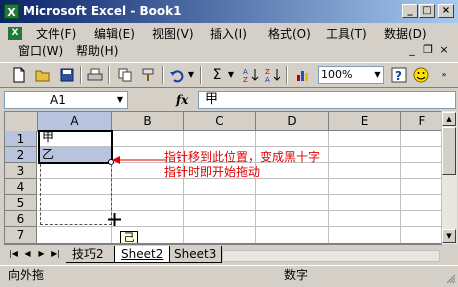  What do you see at coordinates (27, 254) in the screenshot?
I see `previous-sheet-icon: ◀` at bounding box center [27, 254].